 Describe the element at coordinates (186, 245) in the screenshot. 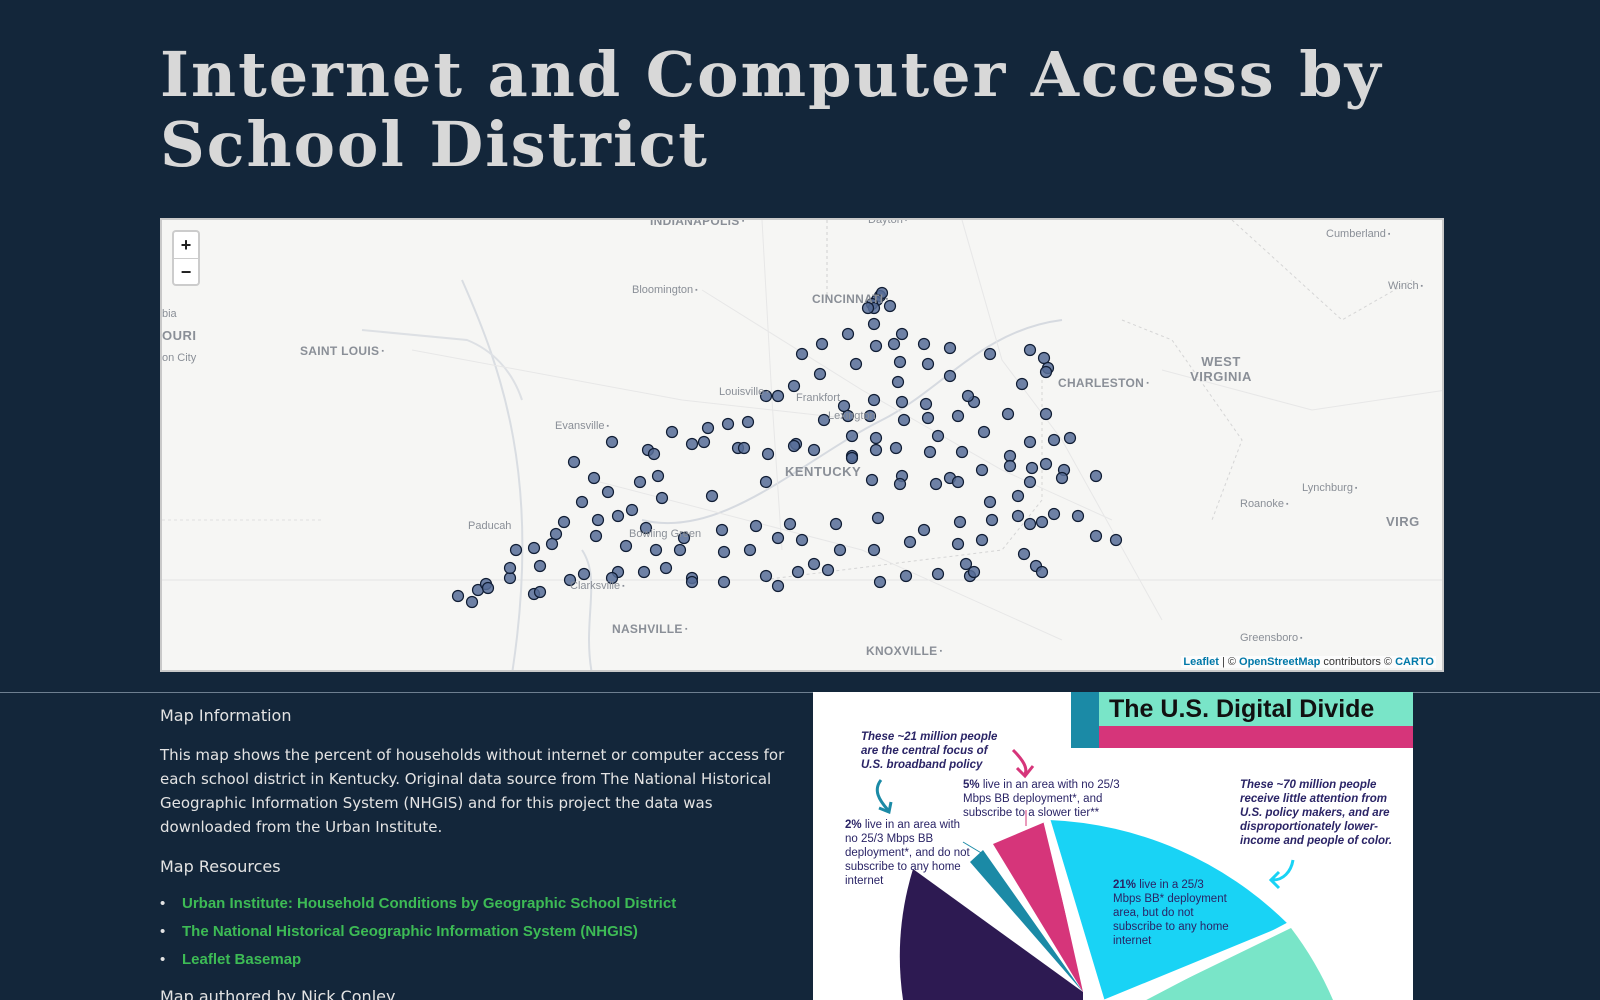

I see `zoom-in-button: +` at that location.